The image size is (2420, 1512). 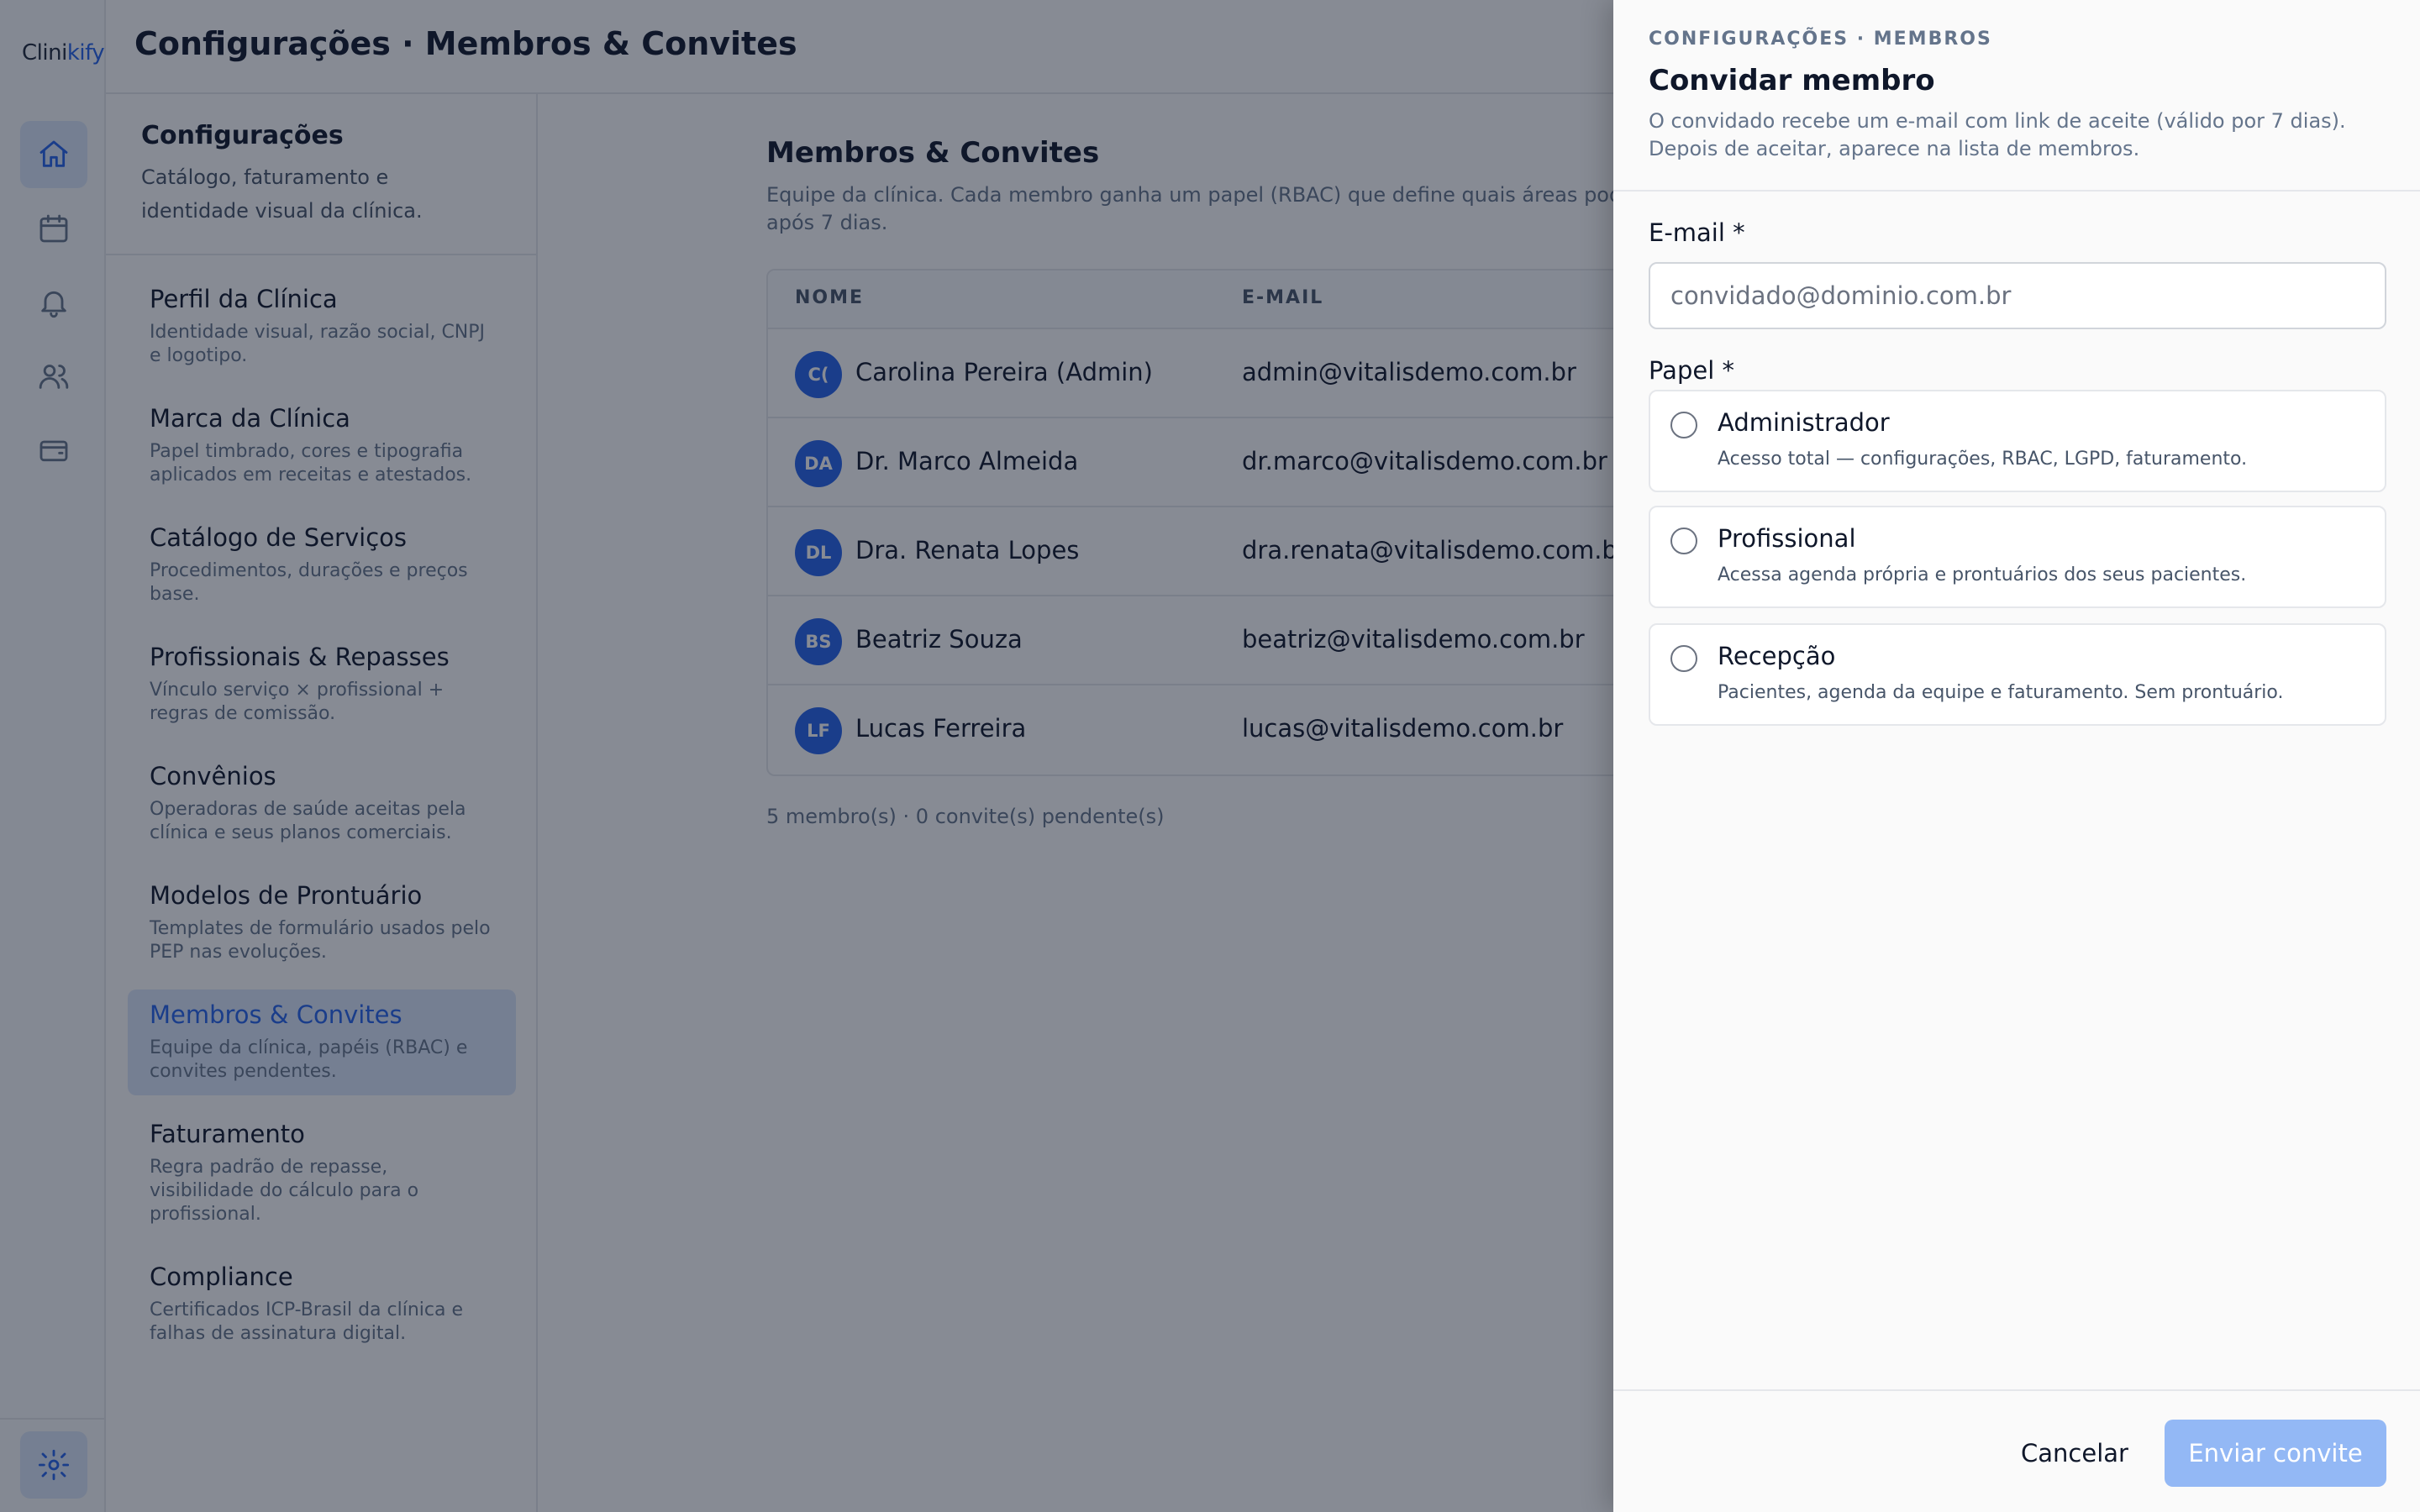 I want to click on role-title: Profissional, so click(x=1787, y=538).